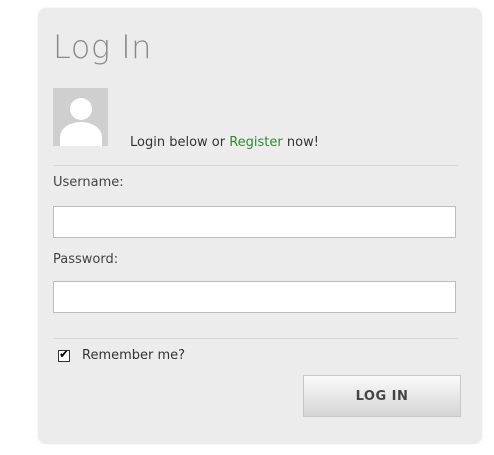  What do you see at coordinates (134, 355) in the screenshot?
I see `remember-me-label: Remember me?` at bounding box center [134, 355].